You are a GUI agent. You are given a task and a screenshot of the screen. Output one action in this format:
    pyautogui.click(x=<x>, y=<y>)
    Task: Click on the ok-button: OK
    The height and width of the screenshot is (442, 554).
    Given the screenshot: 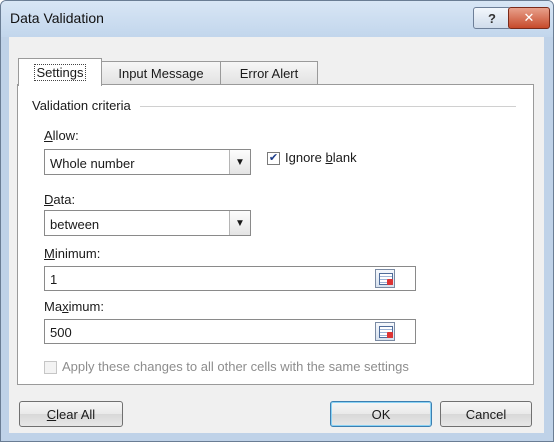 What is the action you would take?
    pyautogui.click(x=381, y=414)
    